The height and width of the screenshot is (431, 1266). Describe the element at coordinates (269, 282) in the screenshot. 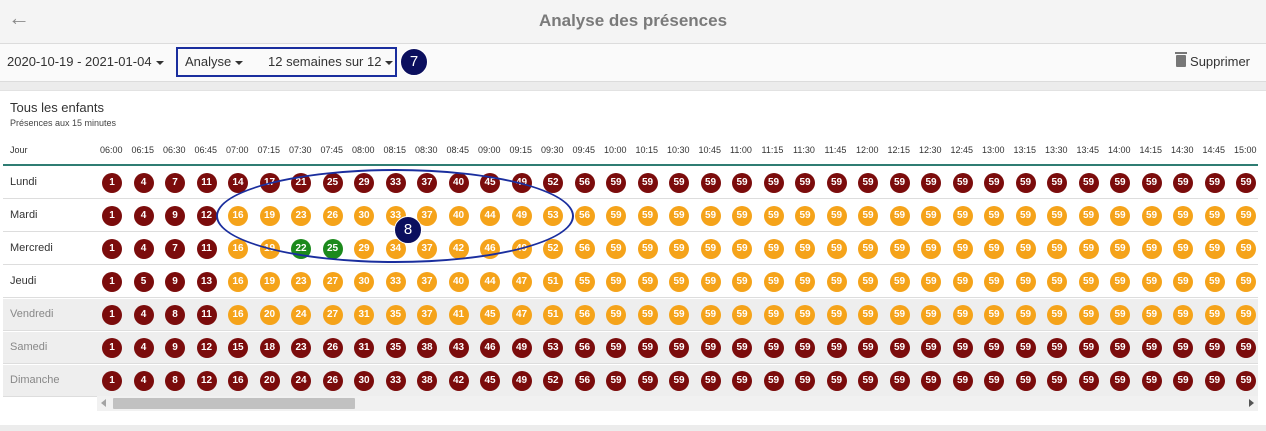

I see `attendance-cell: 19` at that location.